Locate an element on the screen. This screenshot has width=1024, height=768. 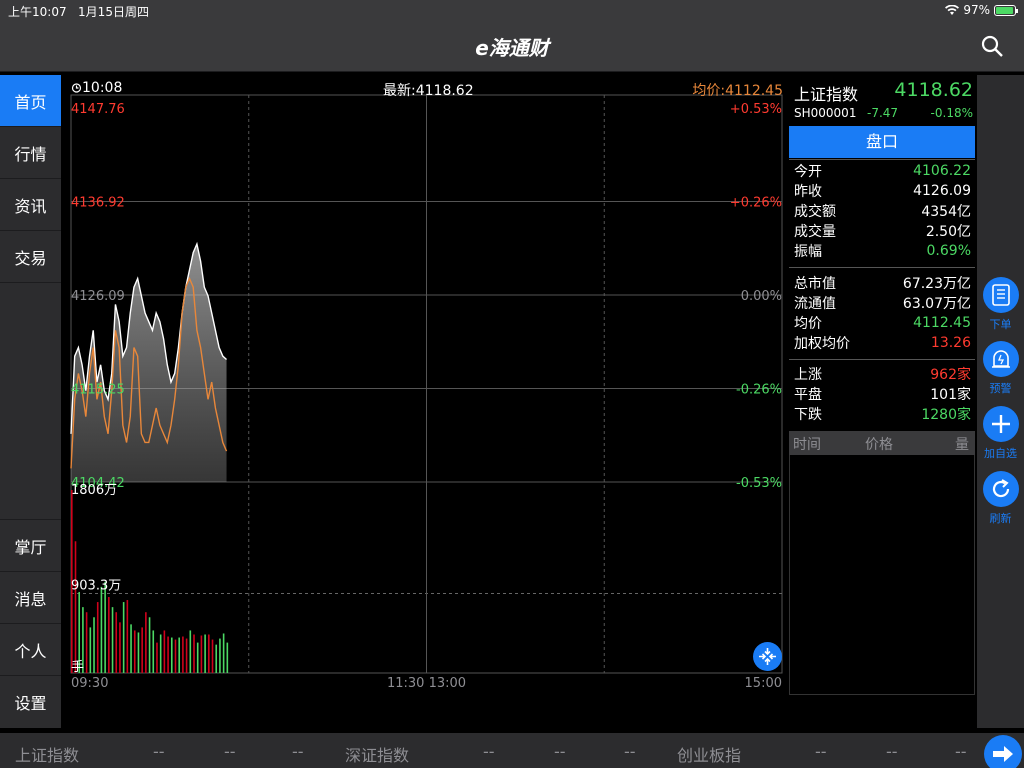
alert-button: 预警 is located at coordinates (1000, 368).